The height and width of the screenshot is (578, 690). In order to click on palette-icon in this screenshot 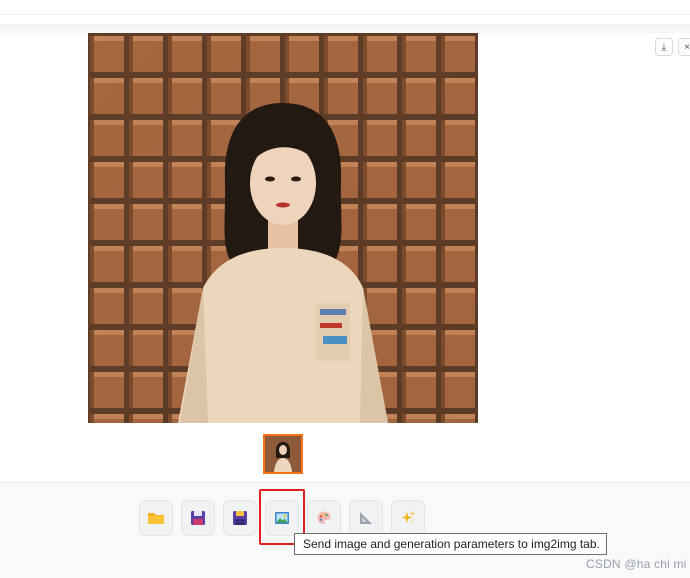, I will do `click(324, 517)`.